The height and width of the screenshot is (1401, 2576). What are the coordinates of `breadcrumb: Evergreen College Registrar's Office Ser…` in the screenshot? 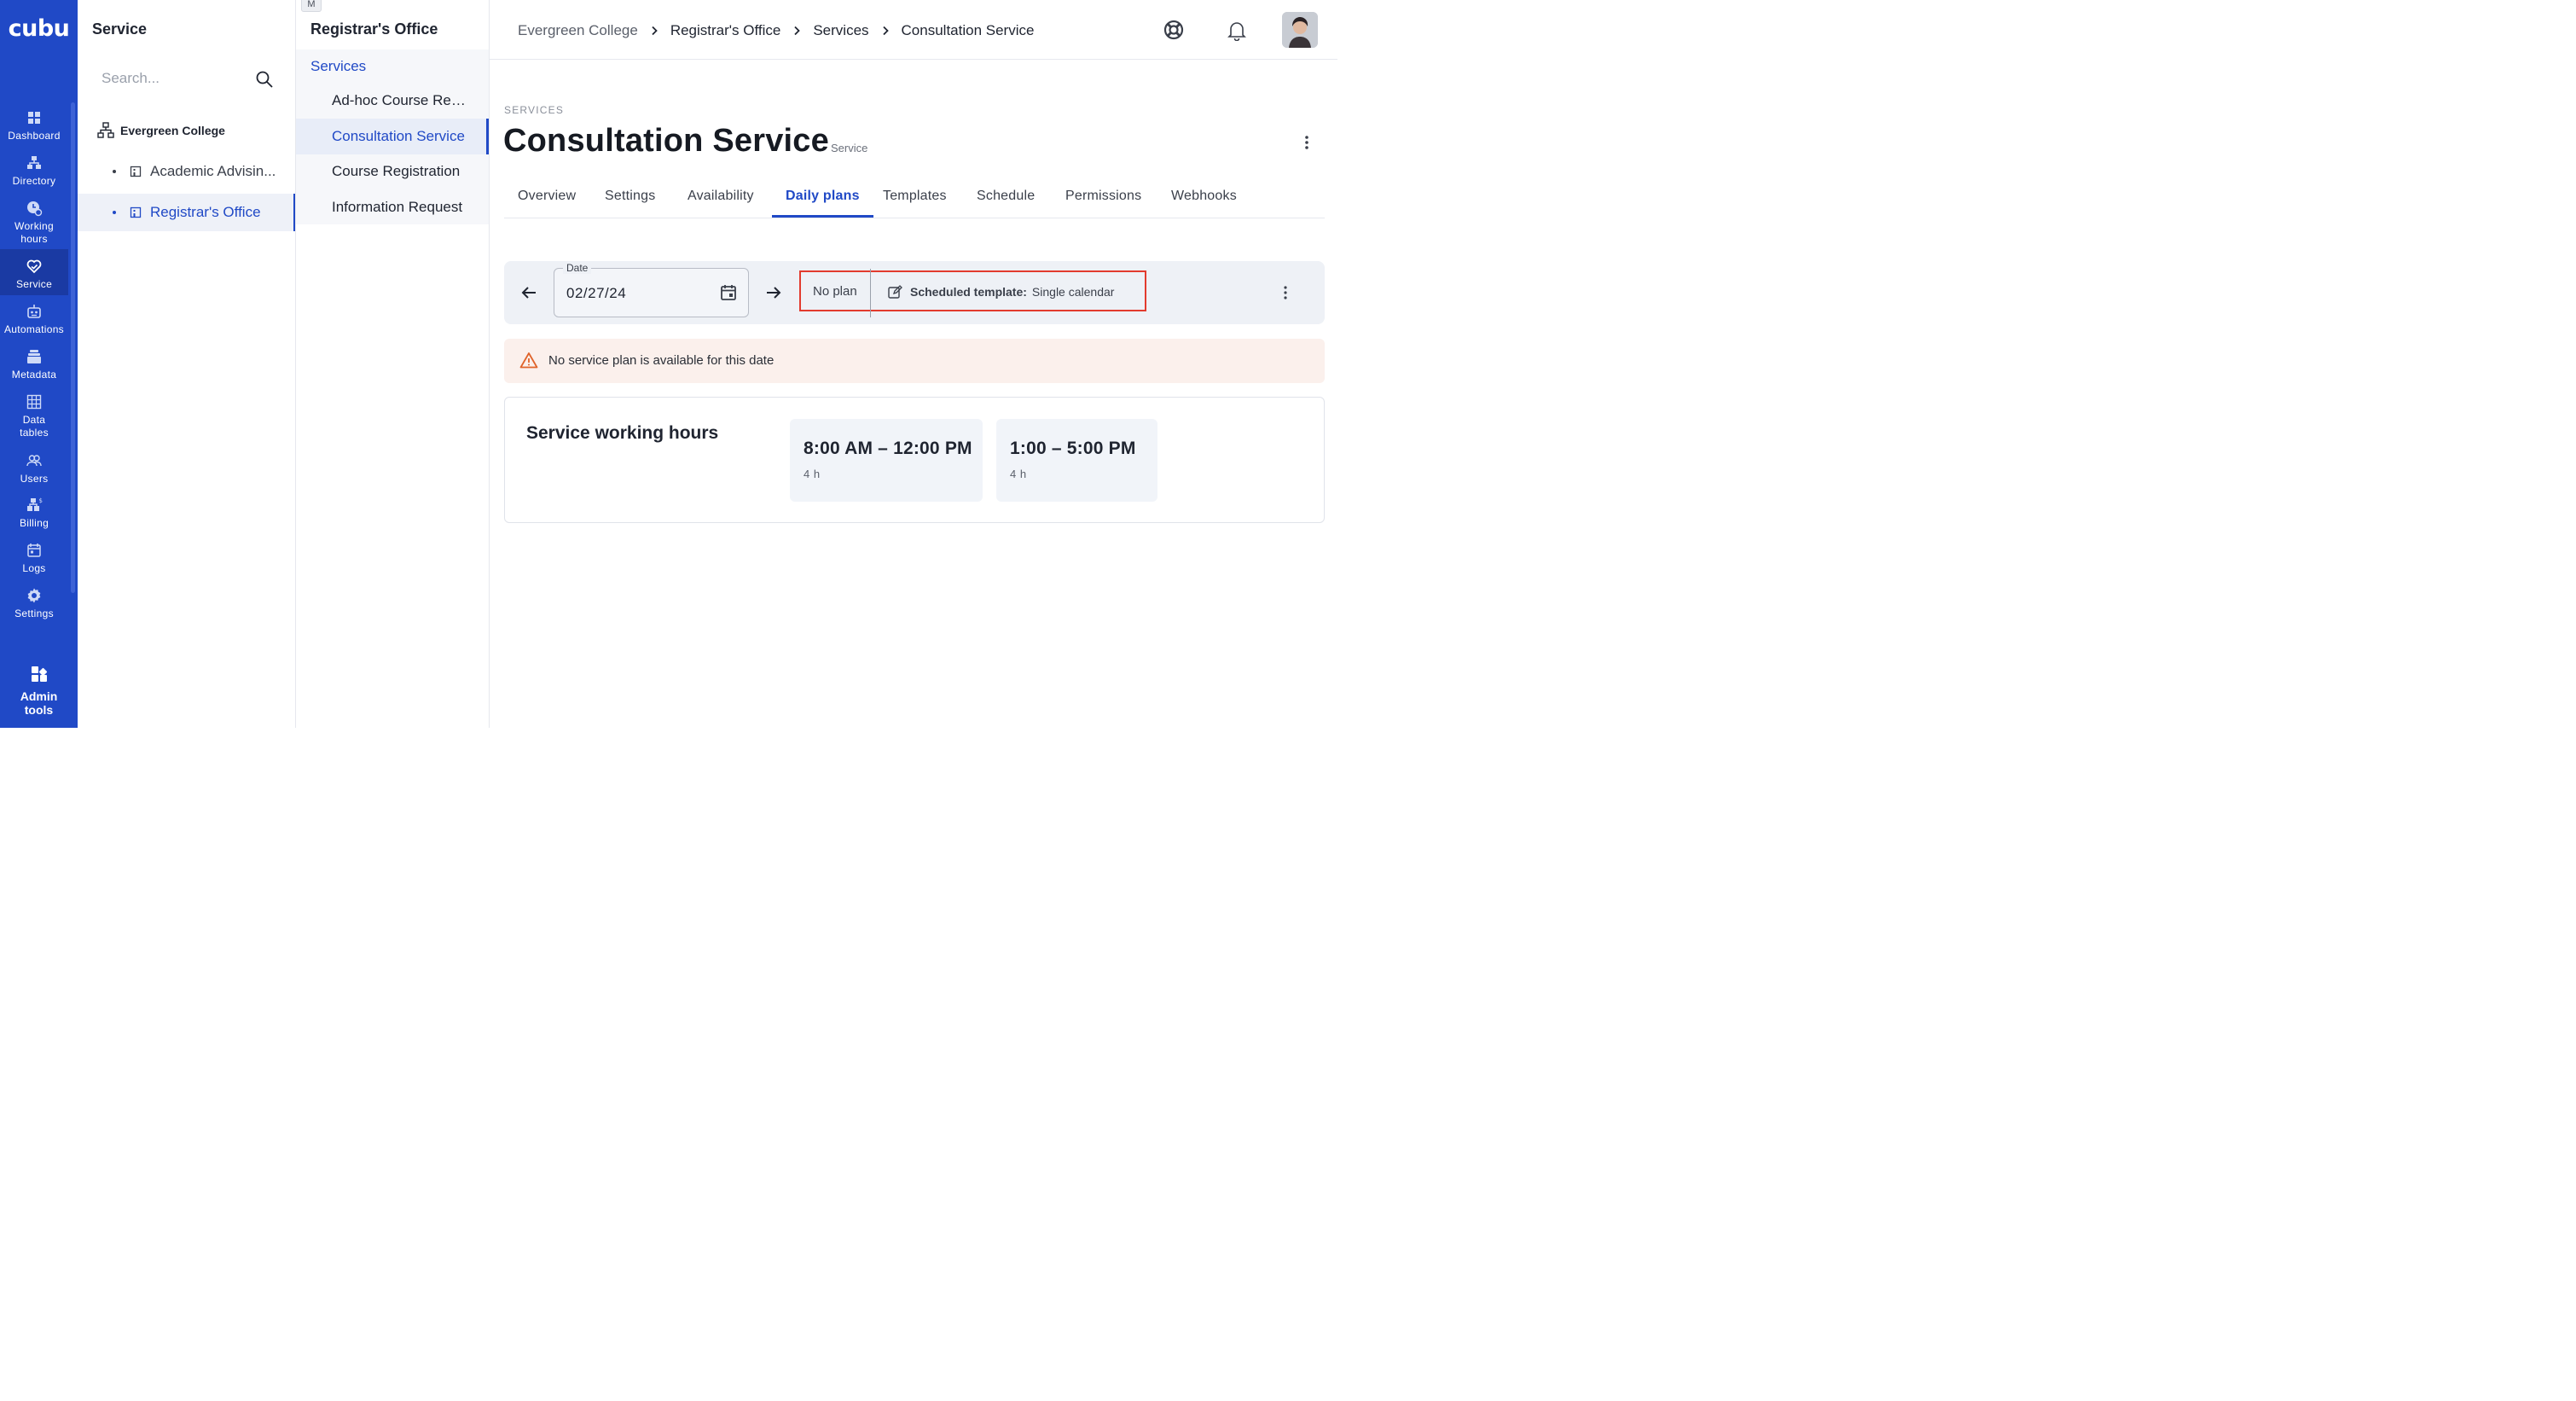 It's located at (776, 30).